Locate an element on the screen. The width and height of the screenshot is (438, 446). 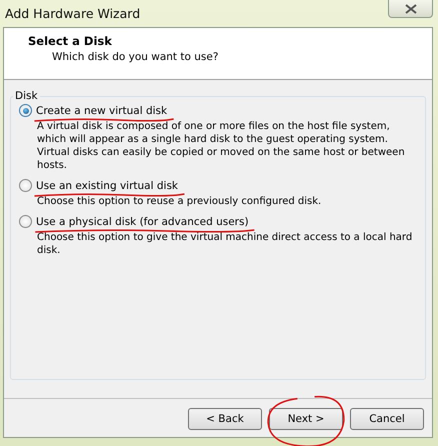
close-button is located at coordinates (410, 9).